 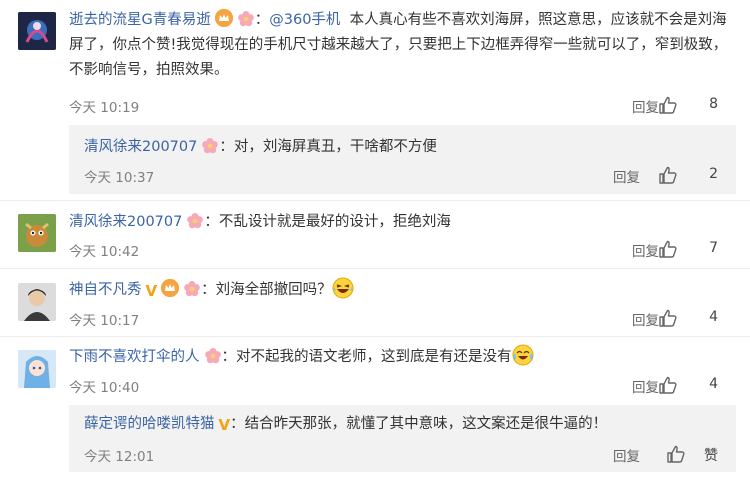 What do you see at coordinates (713, 104) in the screenshot?
I see `like-count: 8` at bounding box center [713, 104].